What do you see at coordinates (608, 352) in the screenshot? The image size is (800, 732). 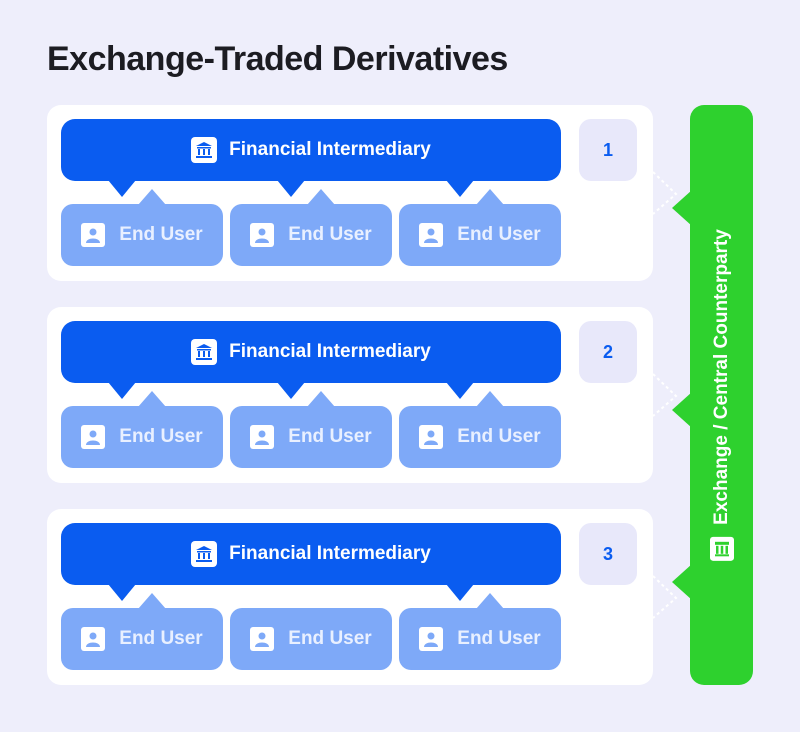 I see `group-number-badge: 2` at bounding box center [608, 352].